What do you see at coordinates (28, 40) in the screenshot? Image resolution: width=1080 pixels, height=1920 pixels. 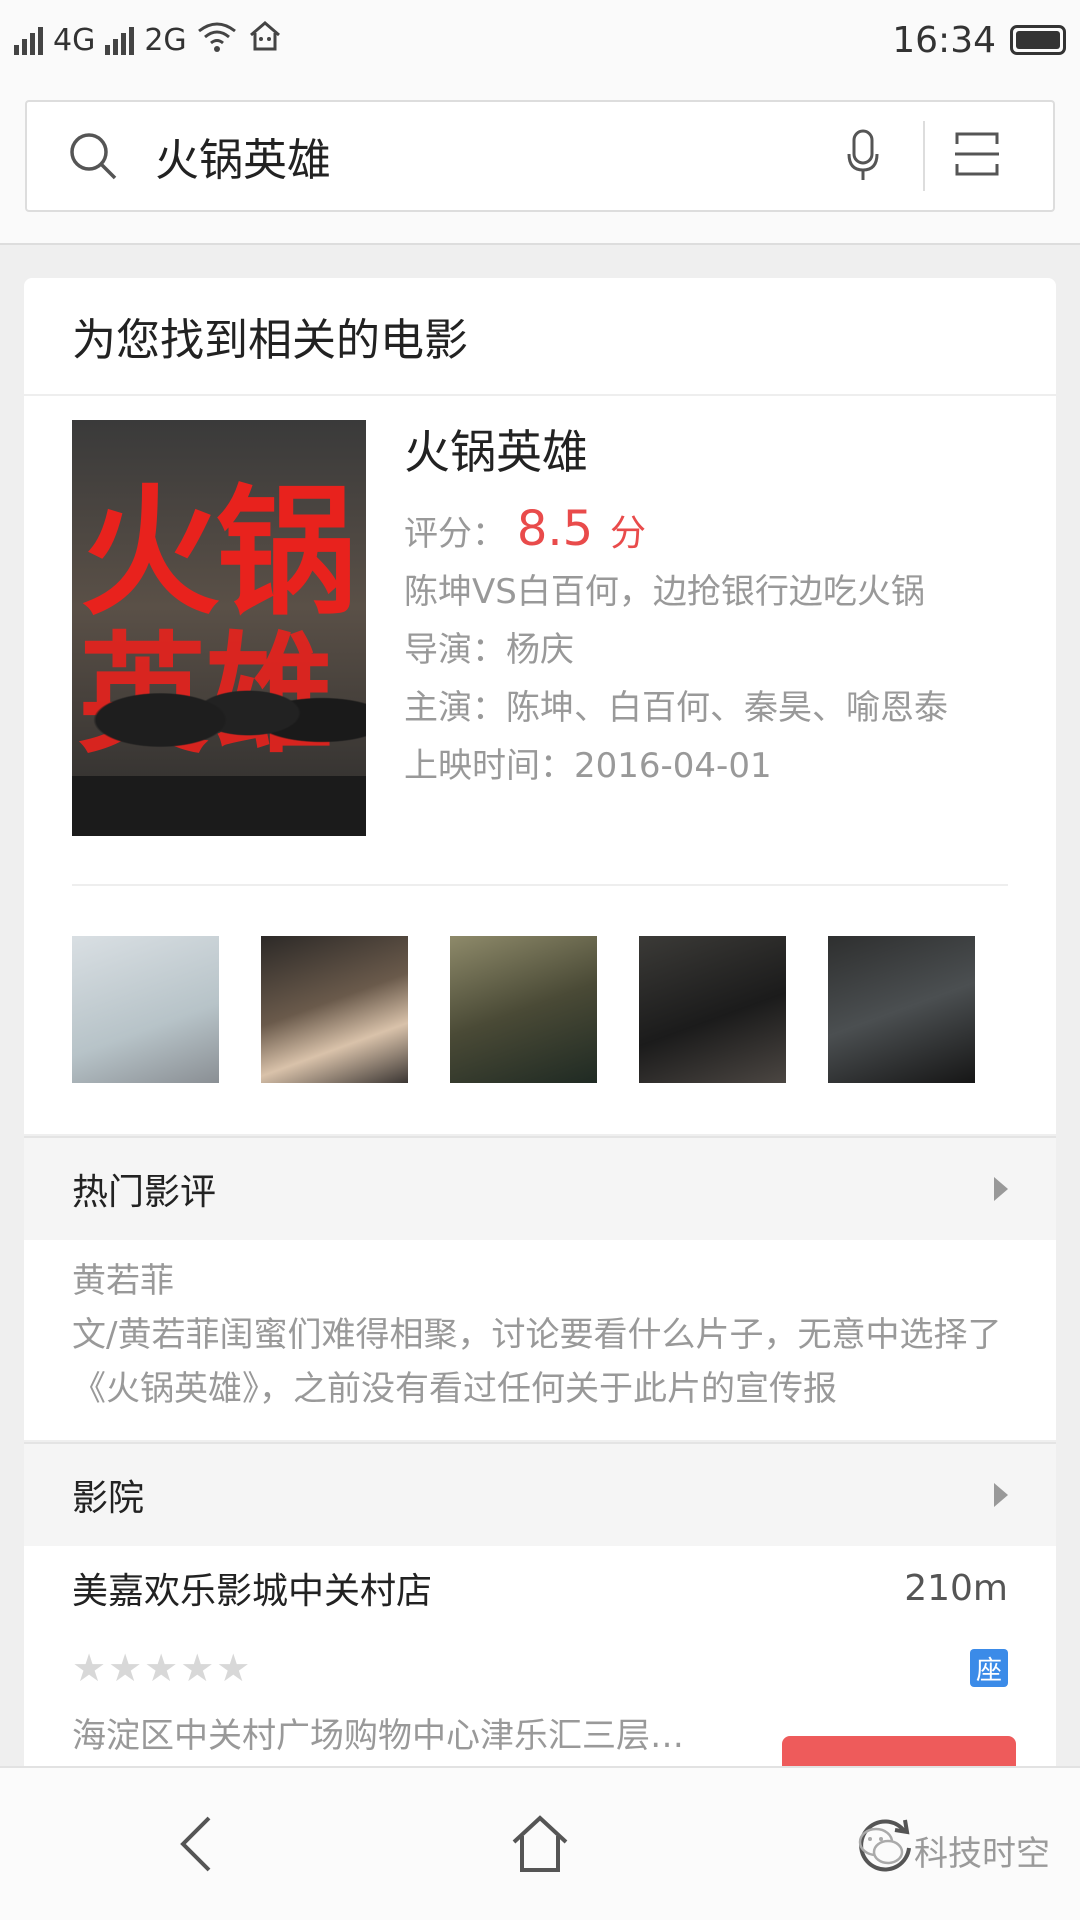 I see `signal-icon` at bounding box center [28, 40].